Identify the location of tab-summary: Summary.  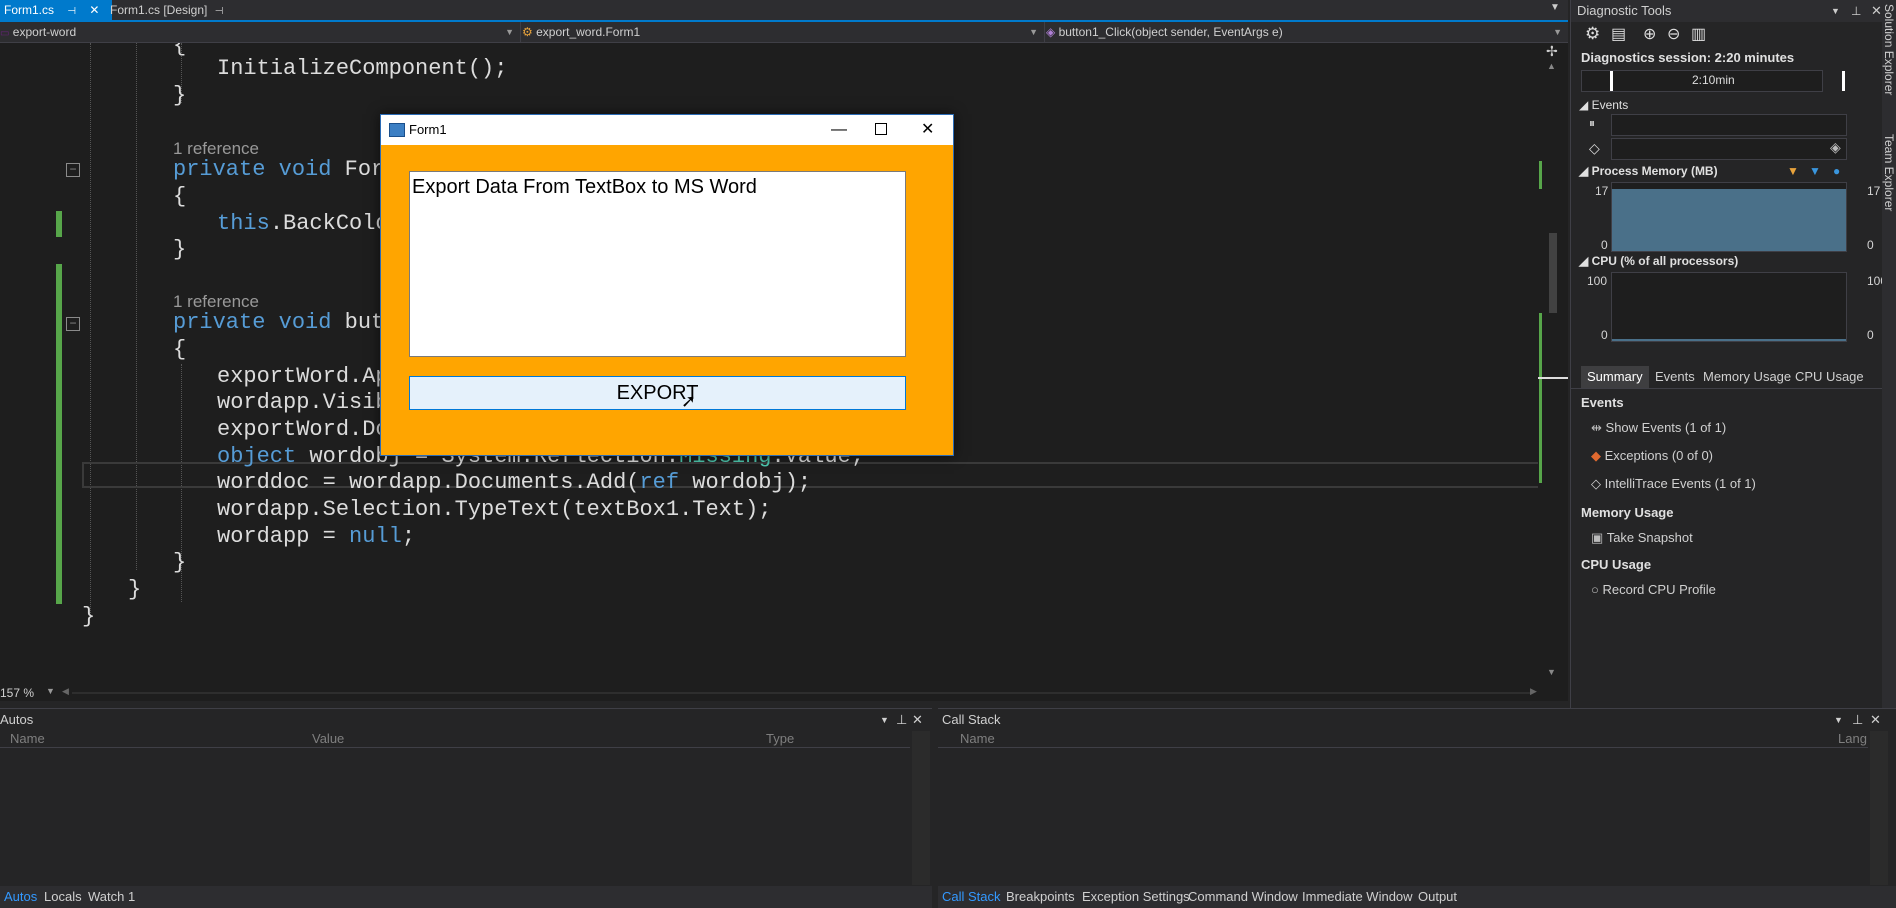
(1615, 377).